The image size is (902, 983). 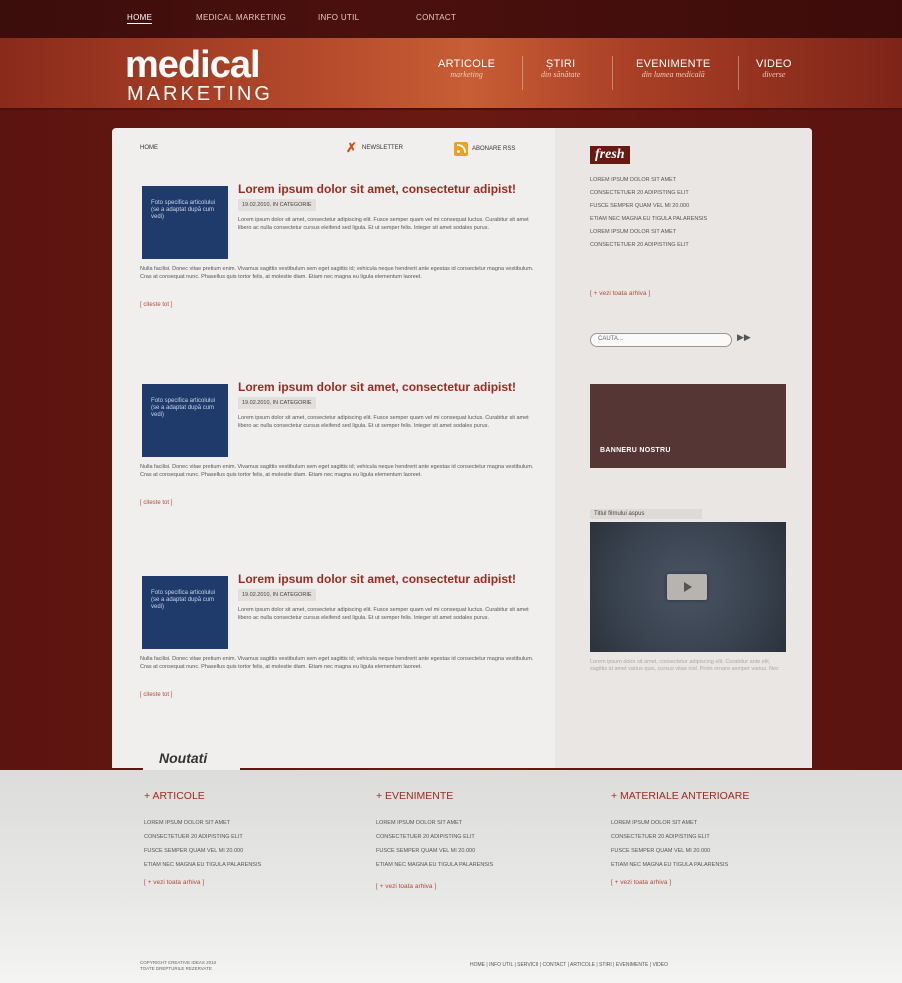 What do you see at coordinates (140, 18) in the screenshot?
I see `top-nav-home: Home` at bounding box center [140, 18].